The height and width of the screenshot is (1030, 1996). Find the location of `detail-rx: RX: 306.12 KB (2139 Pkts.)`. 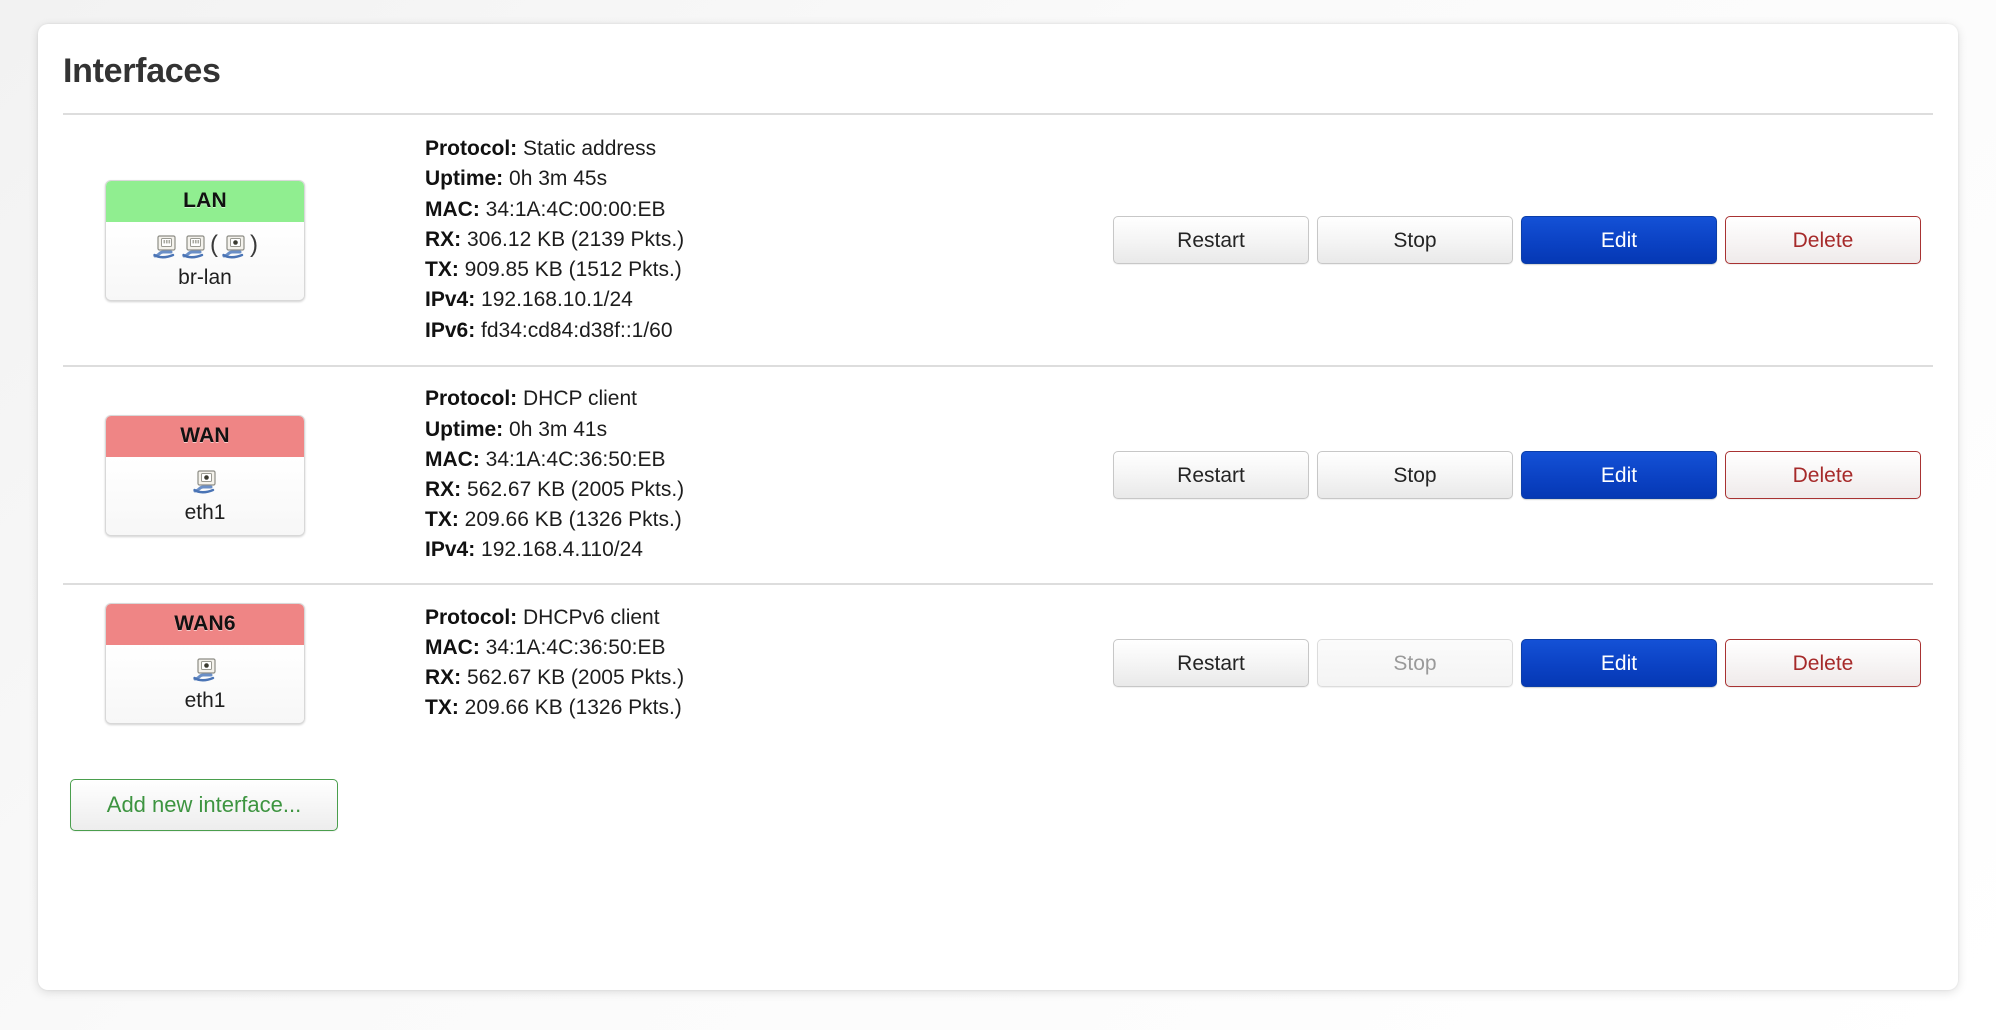

detail-rx: RX: 306.12 KB (2139 Pkts.) is located at coordinates (764, 240).